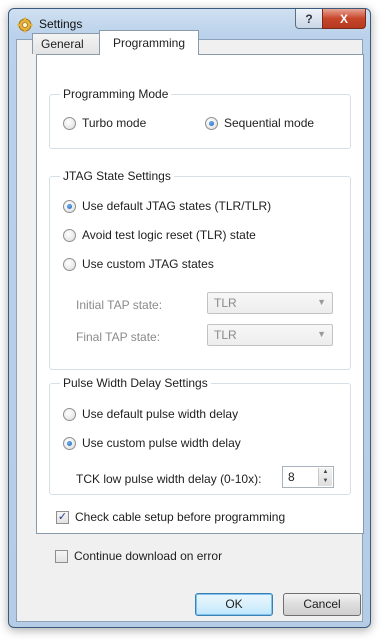 The height and width of the screenshot is (642, 387). Describe the element at coordinates (234, 604) in the screenshot. I see `ok-button: OK` at that location.